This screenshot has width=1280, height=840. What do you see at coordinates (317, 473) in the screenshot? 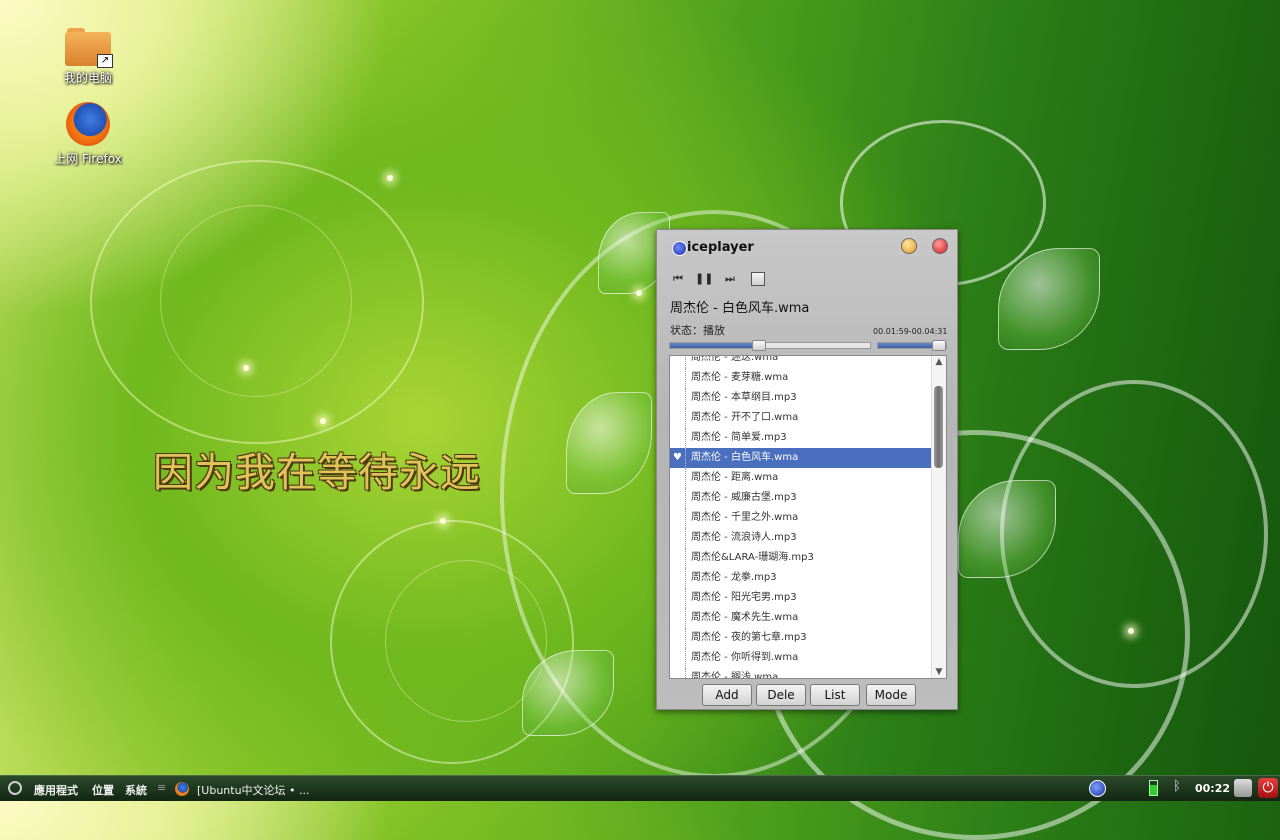
I see `desktop-lyric: 因为我在等待永远` at bounding box center [317, 473].